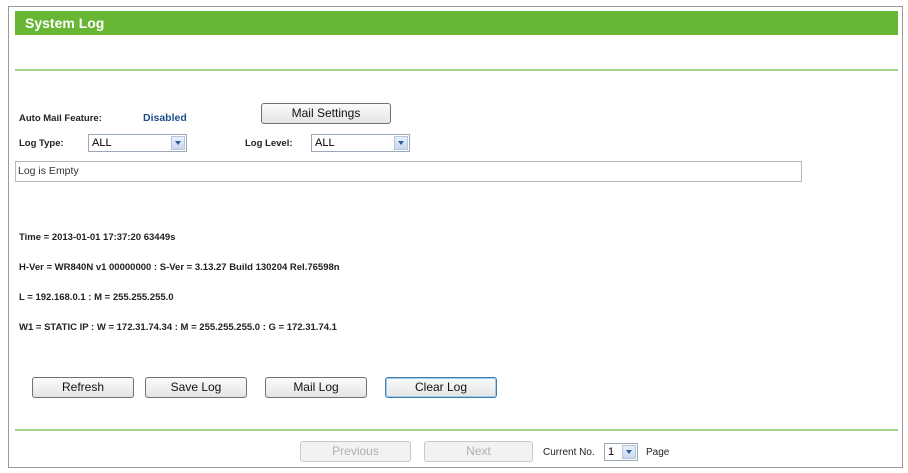  I want to click on page-label: Page, so click(658, 452).